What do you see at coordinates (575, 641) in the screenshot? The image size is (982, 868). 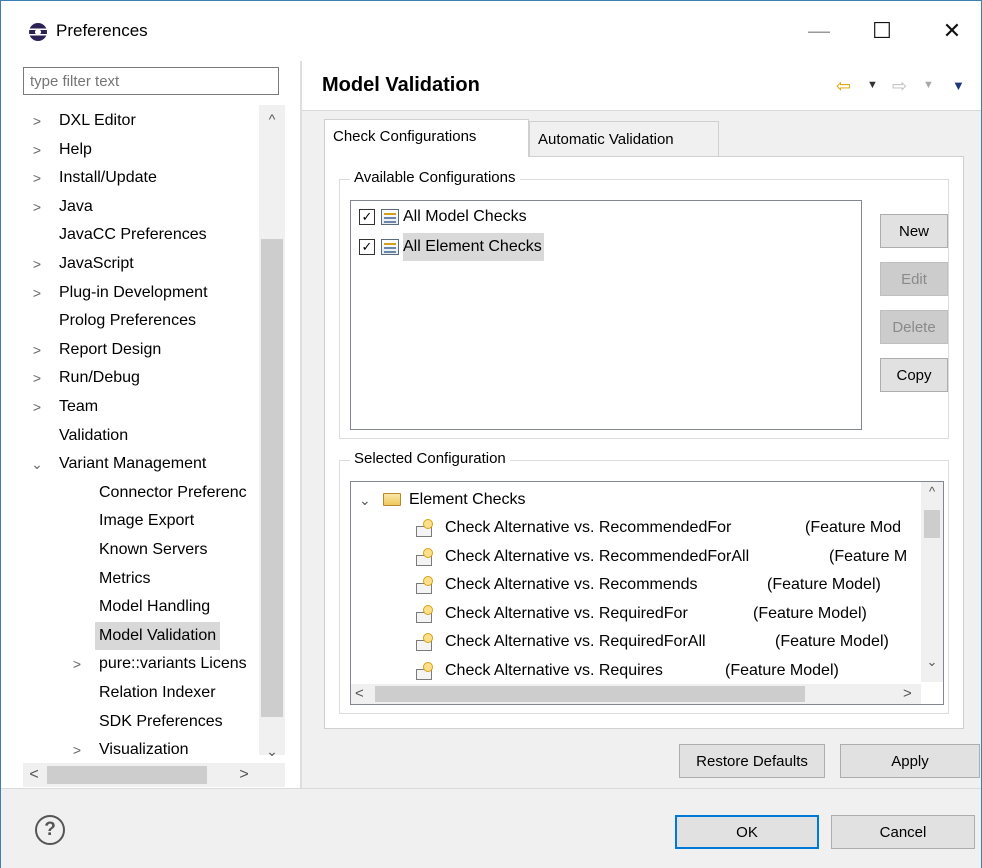 I see `check-name: Check Alternative vs. RequiredForAll` at bounding box center [575, 641].